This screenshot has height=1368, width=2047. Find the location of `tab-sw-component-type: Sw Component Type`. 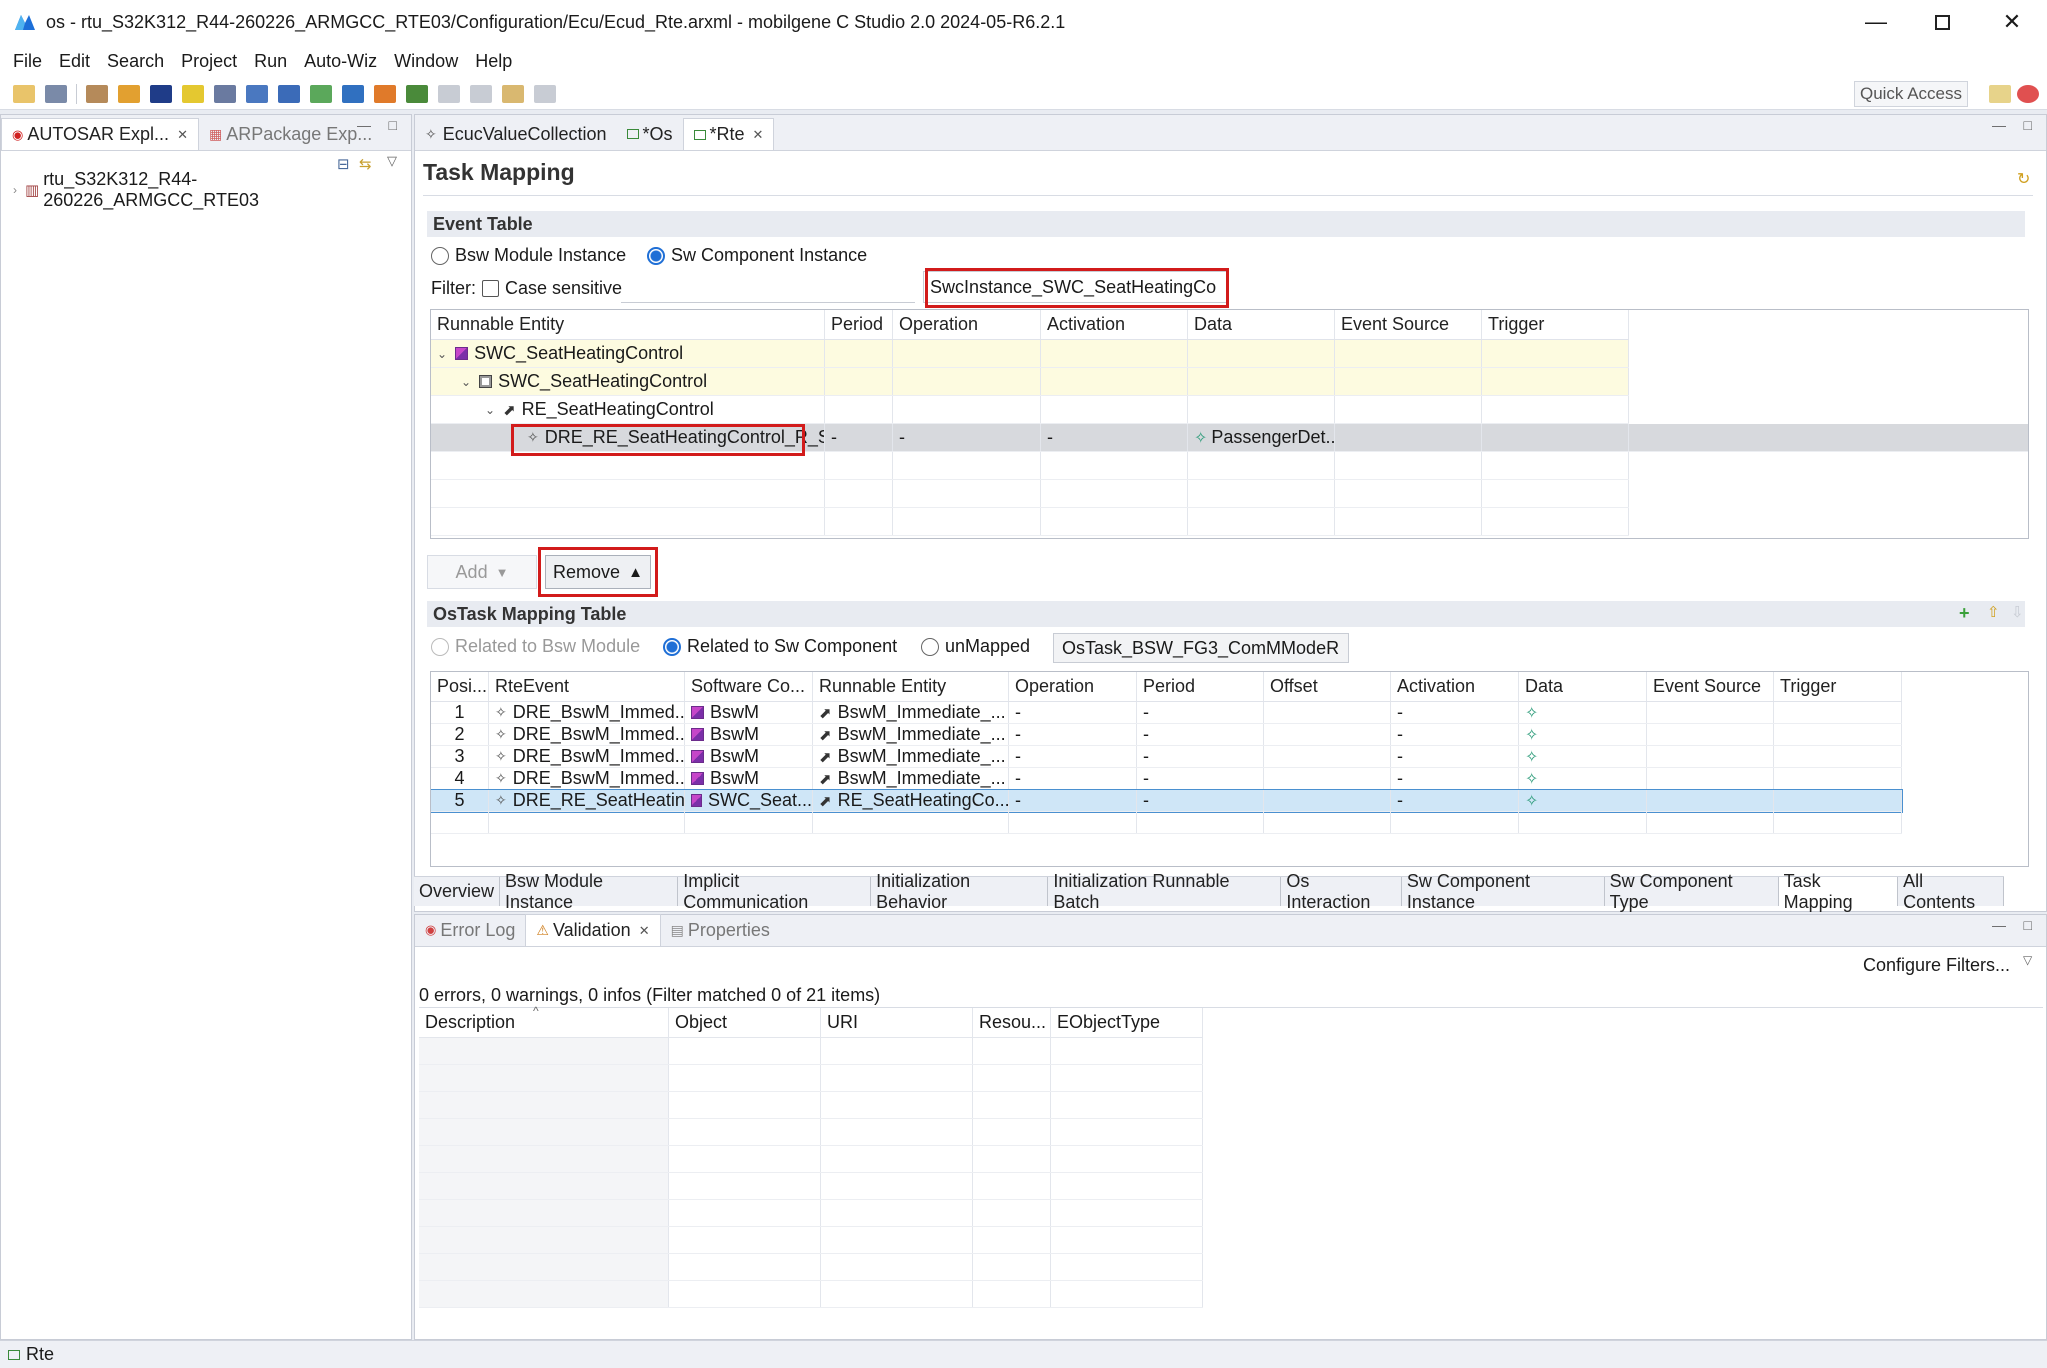

tab-sw-component-type: Sw Component Type is located at coordinates (1692, 891).